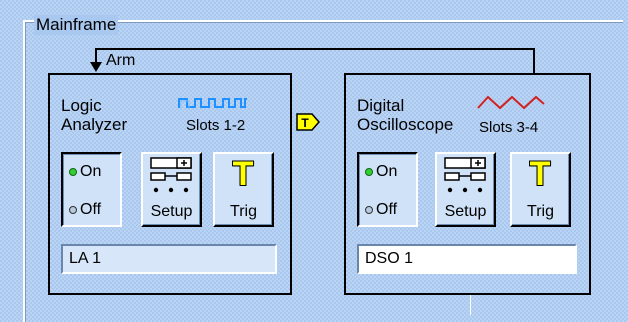 This screenshot has width=628, height=322. I want to click on la-title-line1: Logic, so click(81, 105).